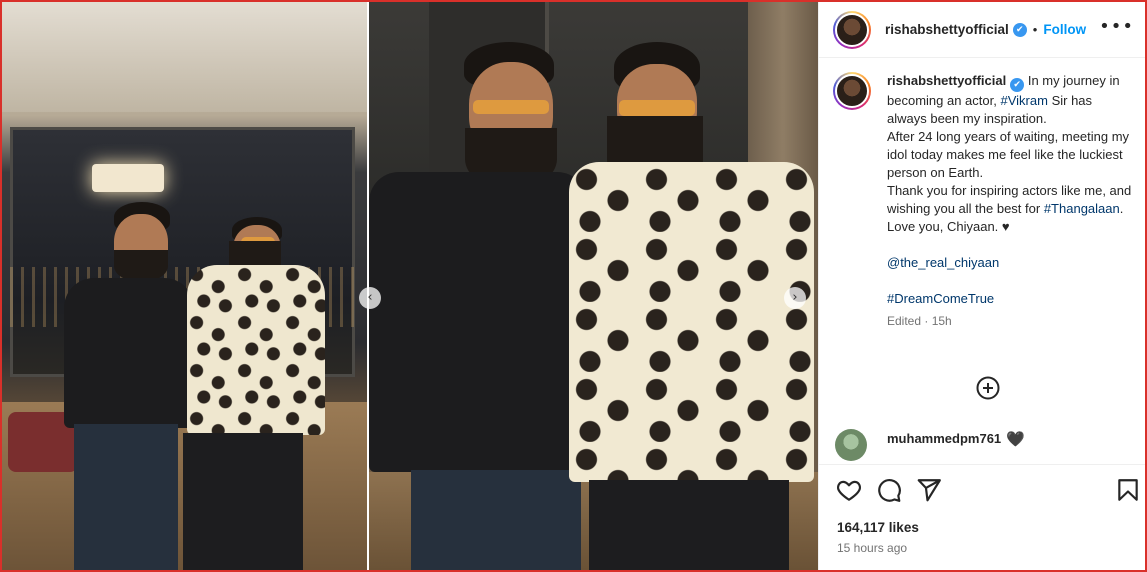  What do you see at coordinates (370, 298) in the screenshot?
I see `carousel-prev-button: ‹` at bounding box center [370, 298].